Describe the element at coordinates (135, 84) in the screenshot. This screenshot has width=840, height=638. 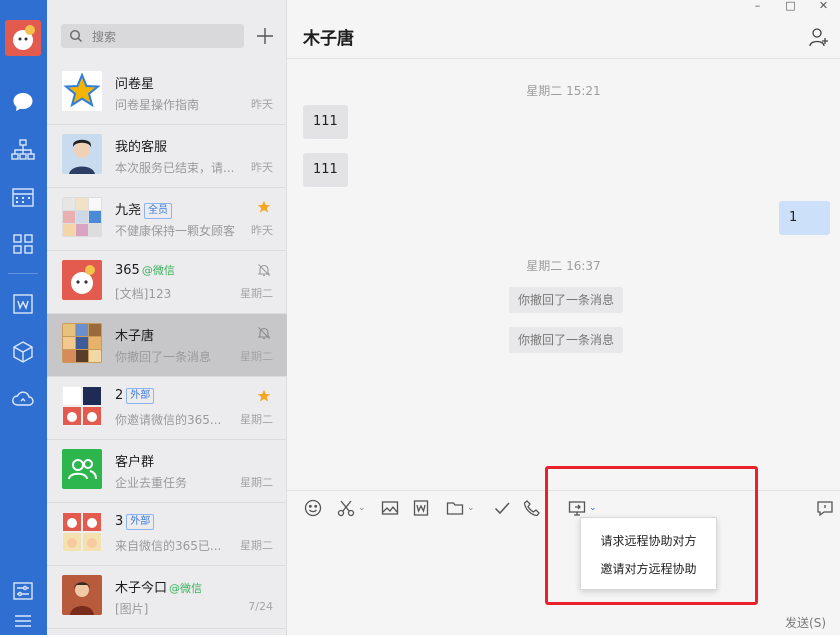
I see `conversation-name: 问卷星` at that location.